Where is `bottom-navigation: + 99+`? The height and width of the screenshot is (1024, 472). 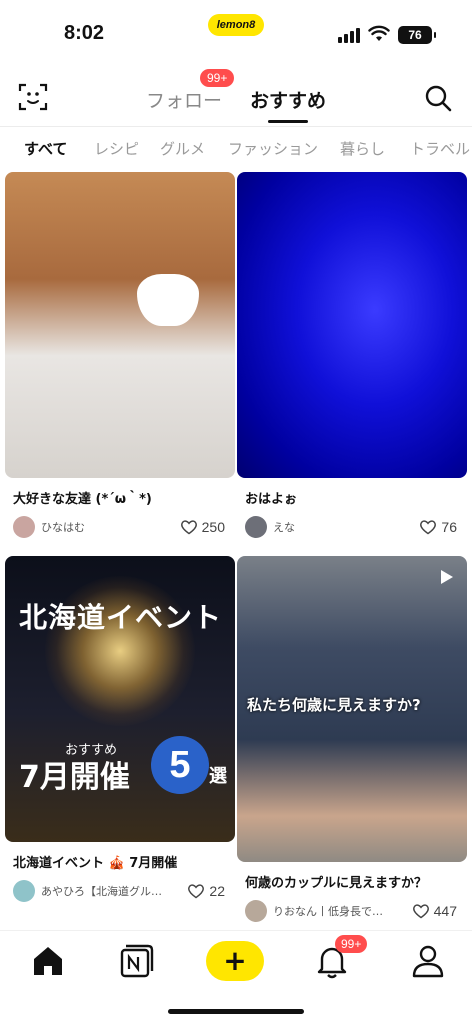 bottom-navigation: + 99+ is located at coordinates (236, 977).